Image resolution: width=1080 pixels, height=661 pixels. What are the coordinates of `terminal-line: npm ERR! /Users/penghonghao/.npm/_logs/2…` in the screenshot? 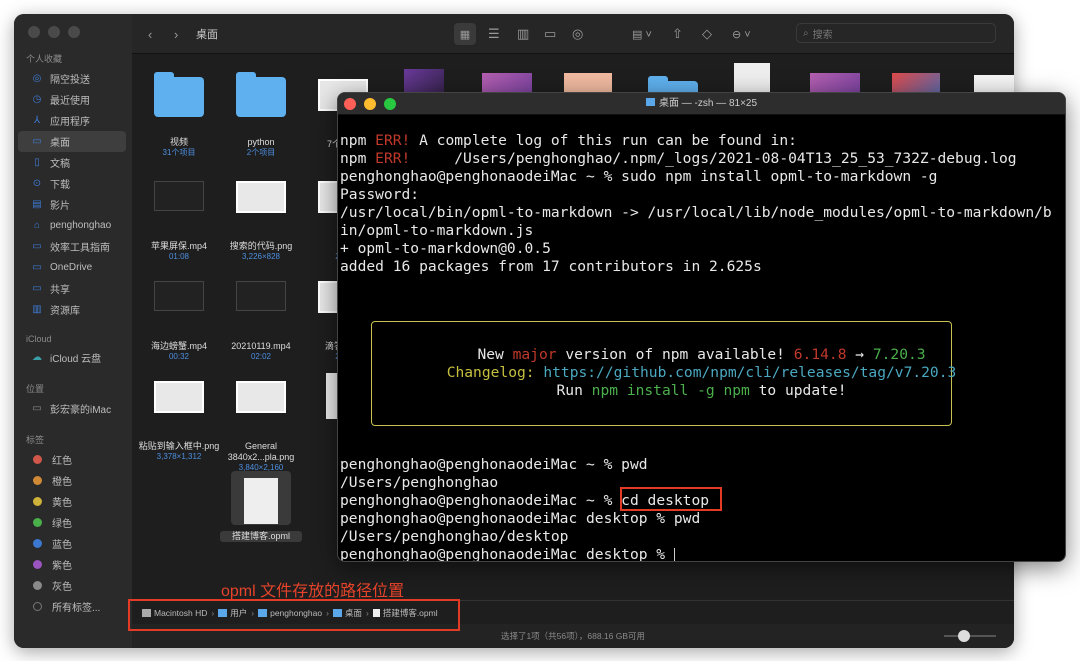 It's located at (678, 158).